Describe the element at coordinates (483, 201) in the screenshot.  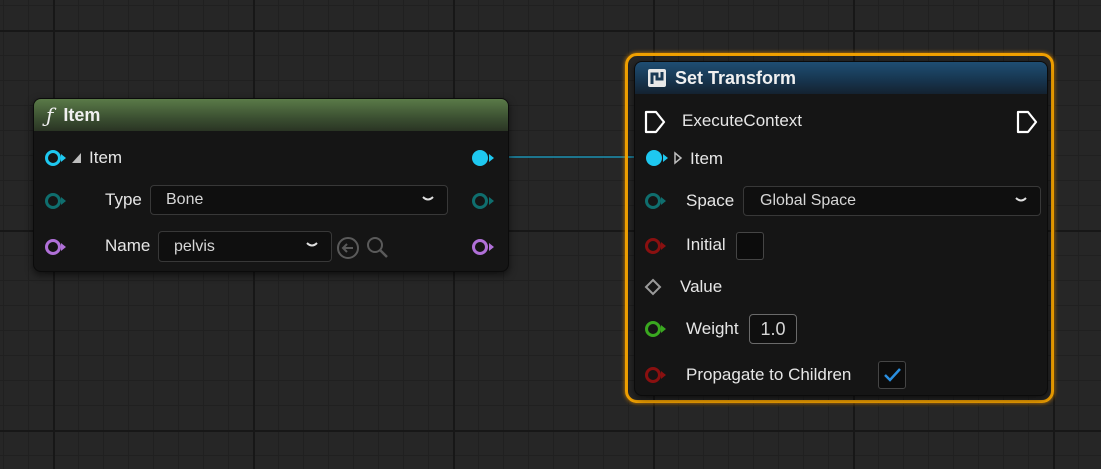
I see `type-output-pin-icon` at that location.